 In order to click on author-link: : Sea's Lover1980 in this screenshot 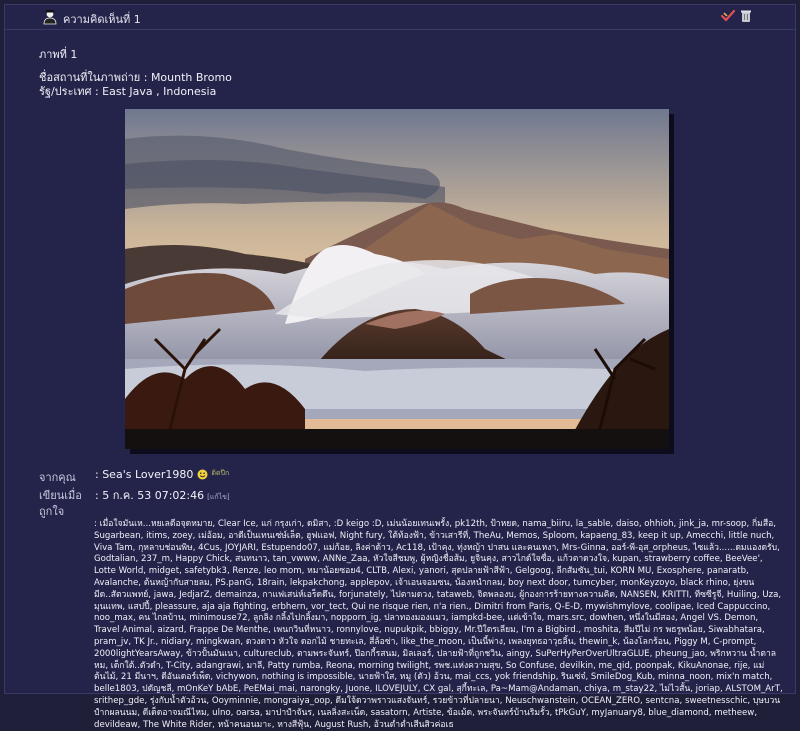, I will do `click(144, 474)`.